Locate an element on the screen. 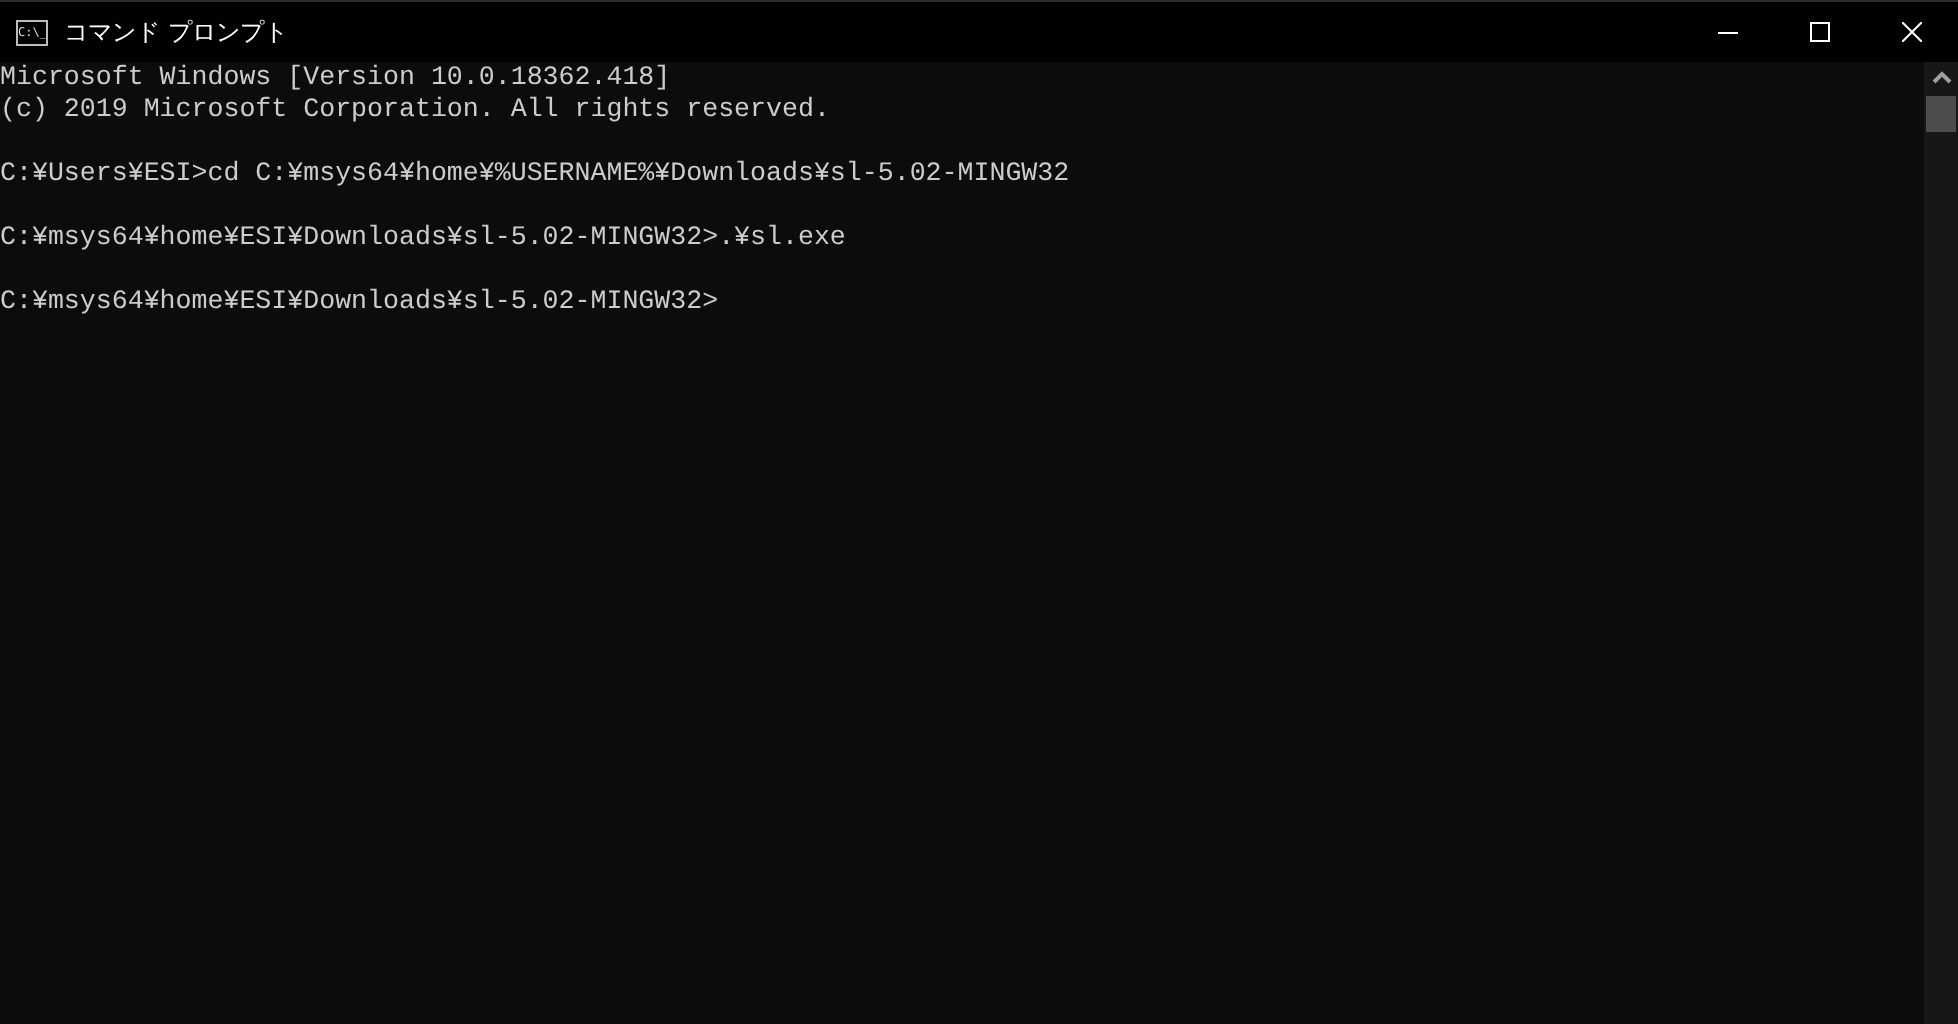 This screenshot has height=1024, width=1958. console-line: Microsoft Windows [Version 10.0.18362.418] is located at coordinates (336, 78).